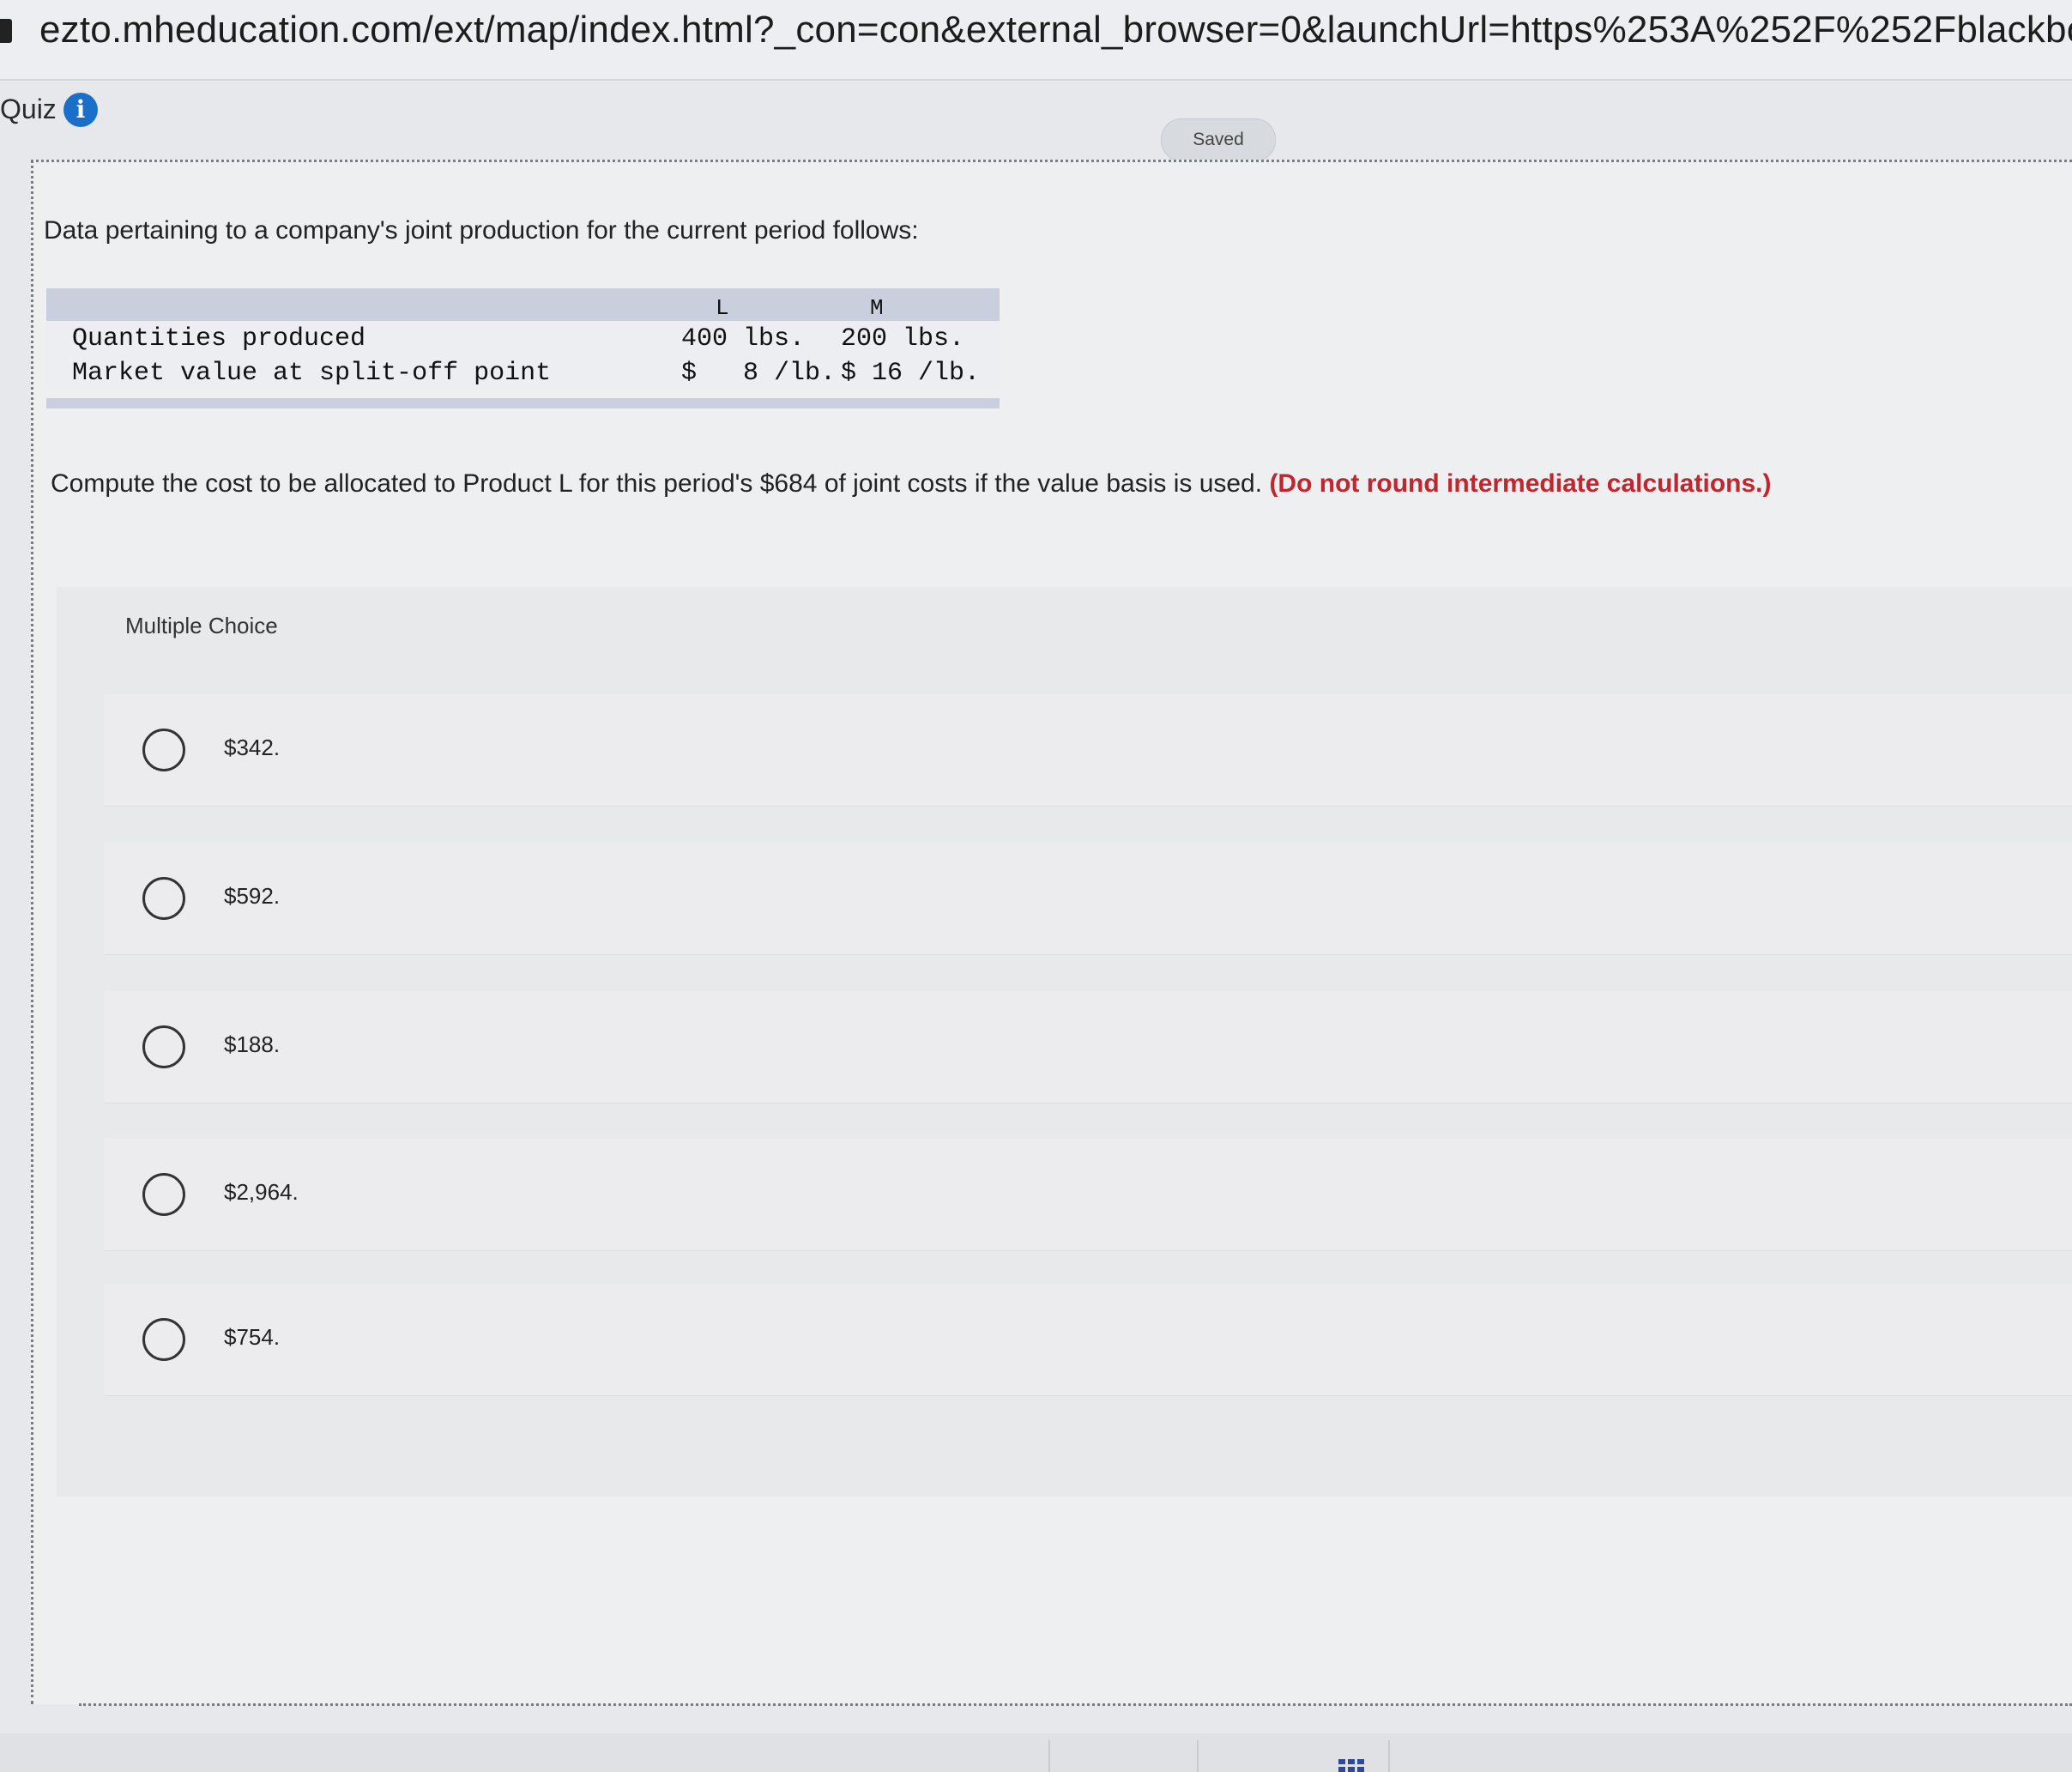 The image size is (2072, 1772). Describe the element at coordinates (1036, 1752) in the screenshot. I see `bottom-navigation` at that location.